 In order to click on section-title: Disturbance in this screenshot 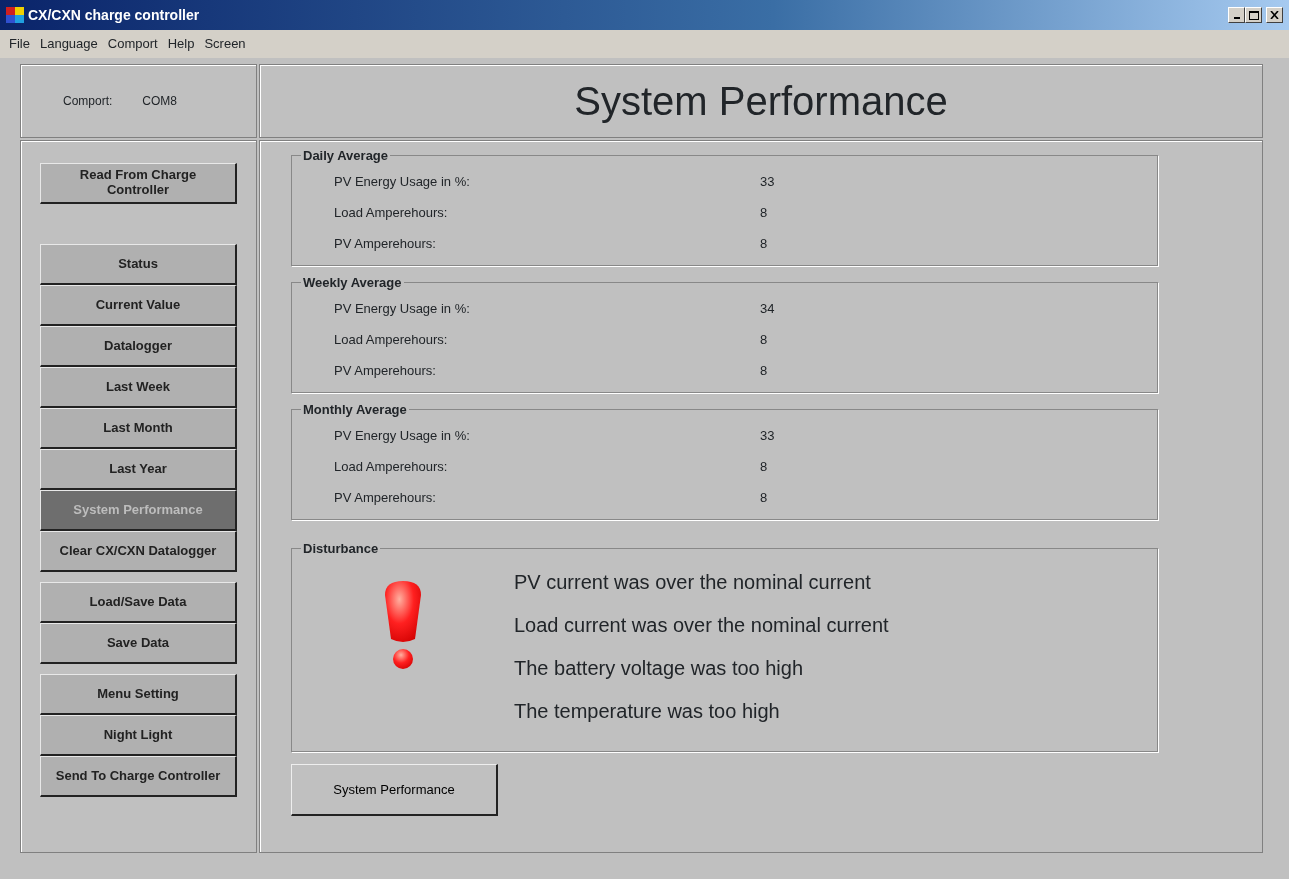, I will do `click(341, 548)`.